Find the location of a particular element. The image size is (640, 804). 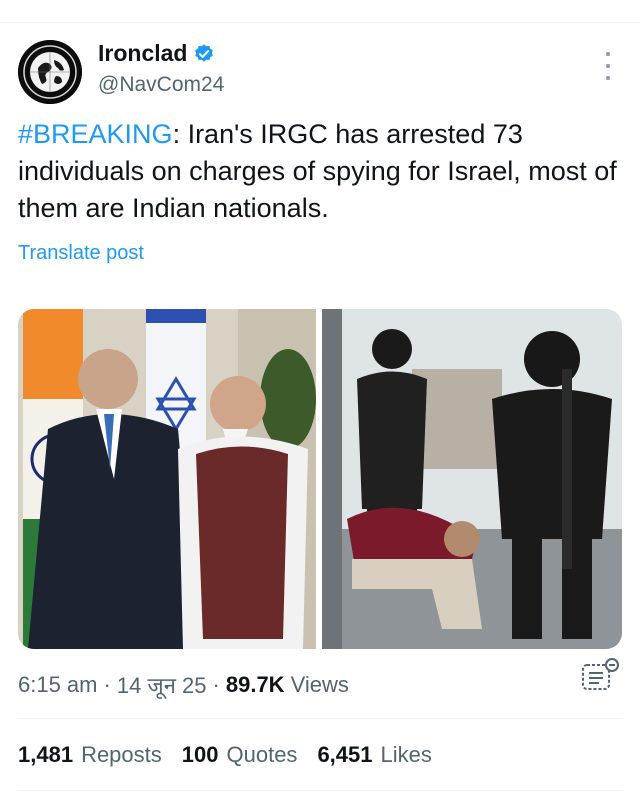

more-options-icon is located at coordinates (608, 66).